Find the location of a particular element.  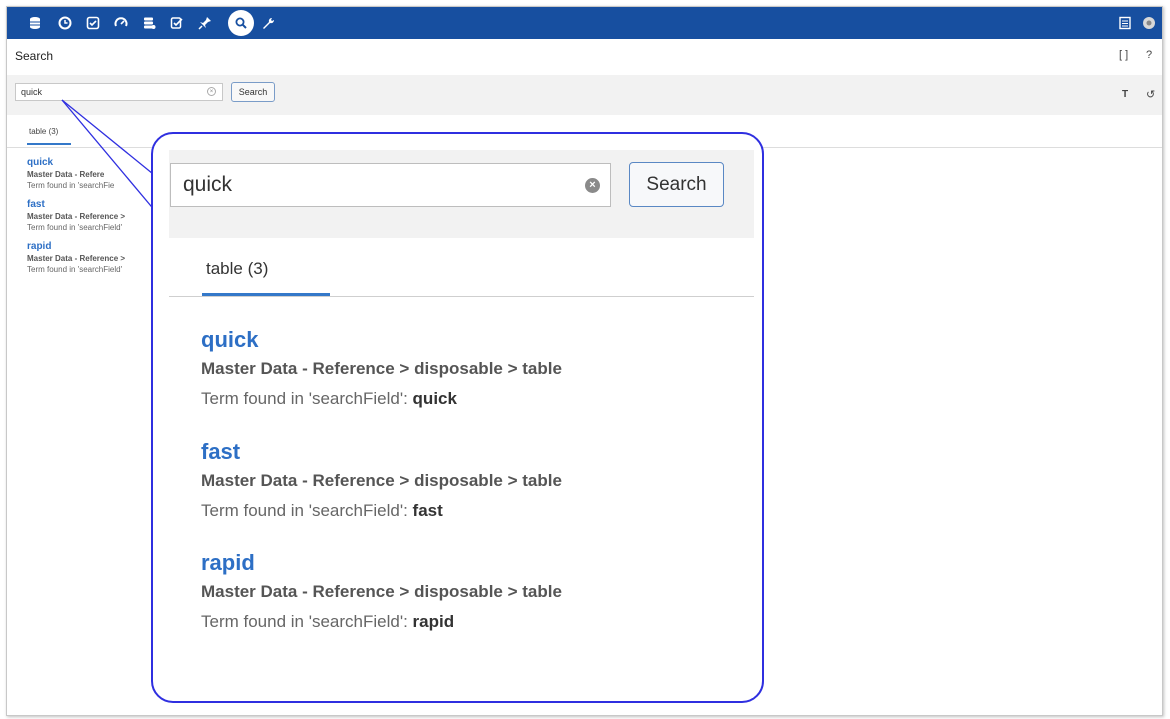

help-icon: ? is located at coordinates (1149, 55).